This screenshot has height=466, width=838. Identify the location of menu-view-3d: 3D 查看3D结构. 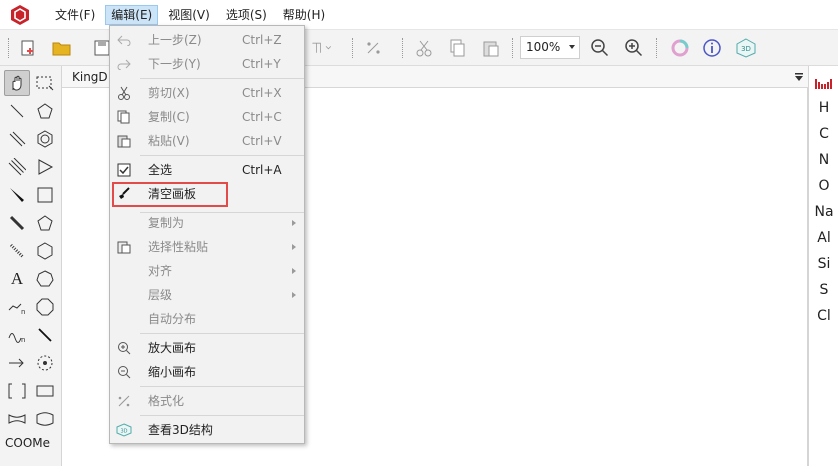
(207, 430).